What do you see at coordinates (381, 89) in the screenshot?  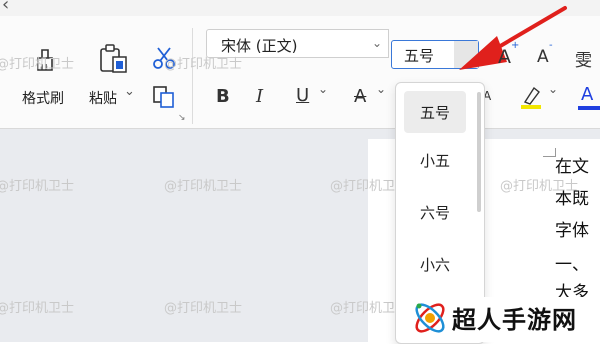 I see `strike-chevron-icon: ⌄` at bounding box center [381, 89].